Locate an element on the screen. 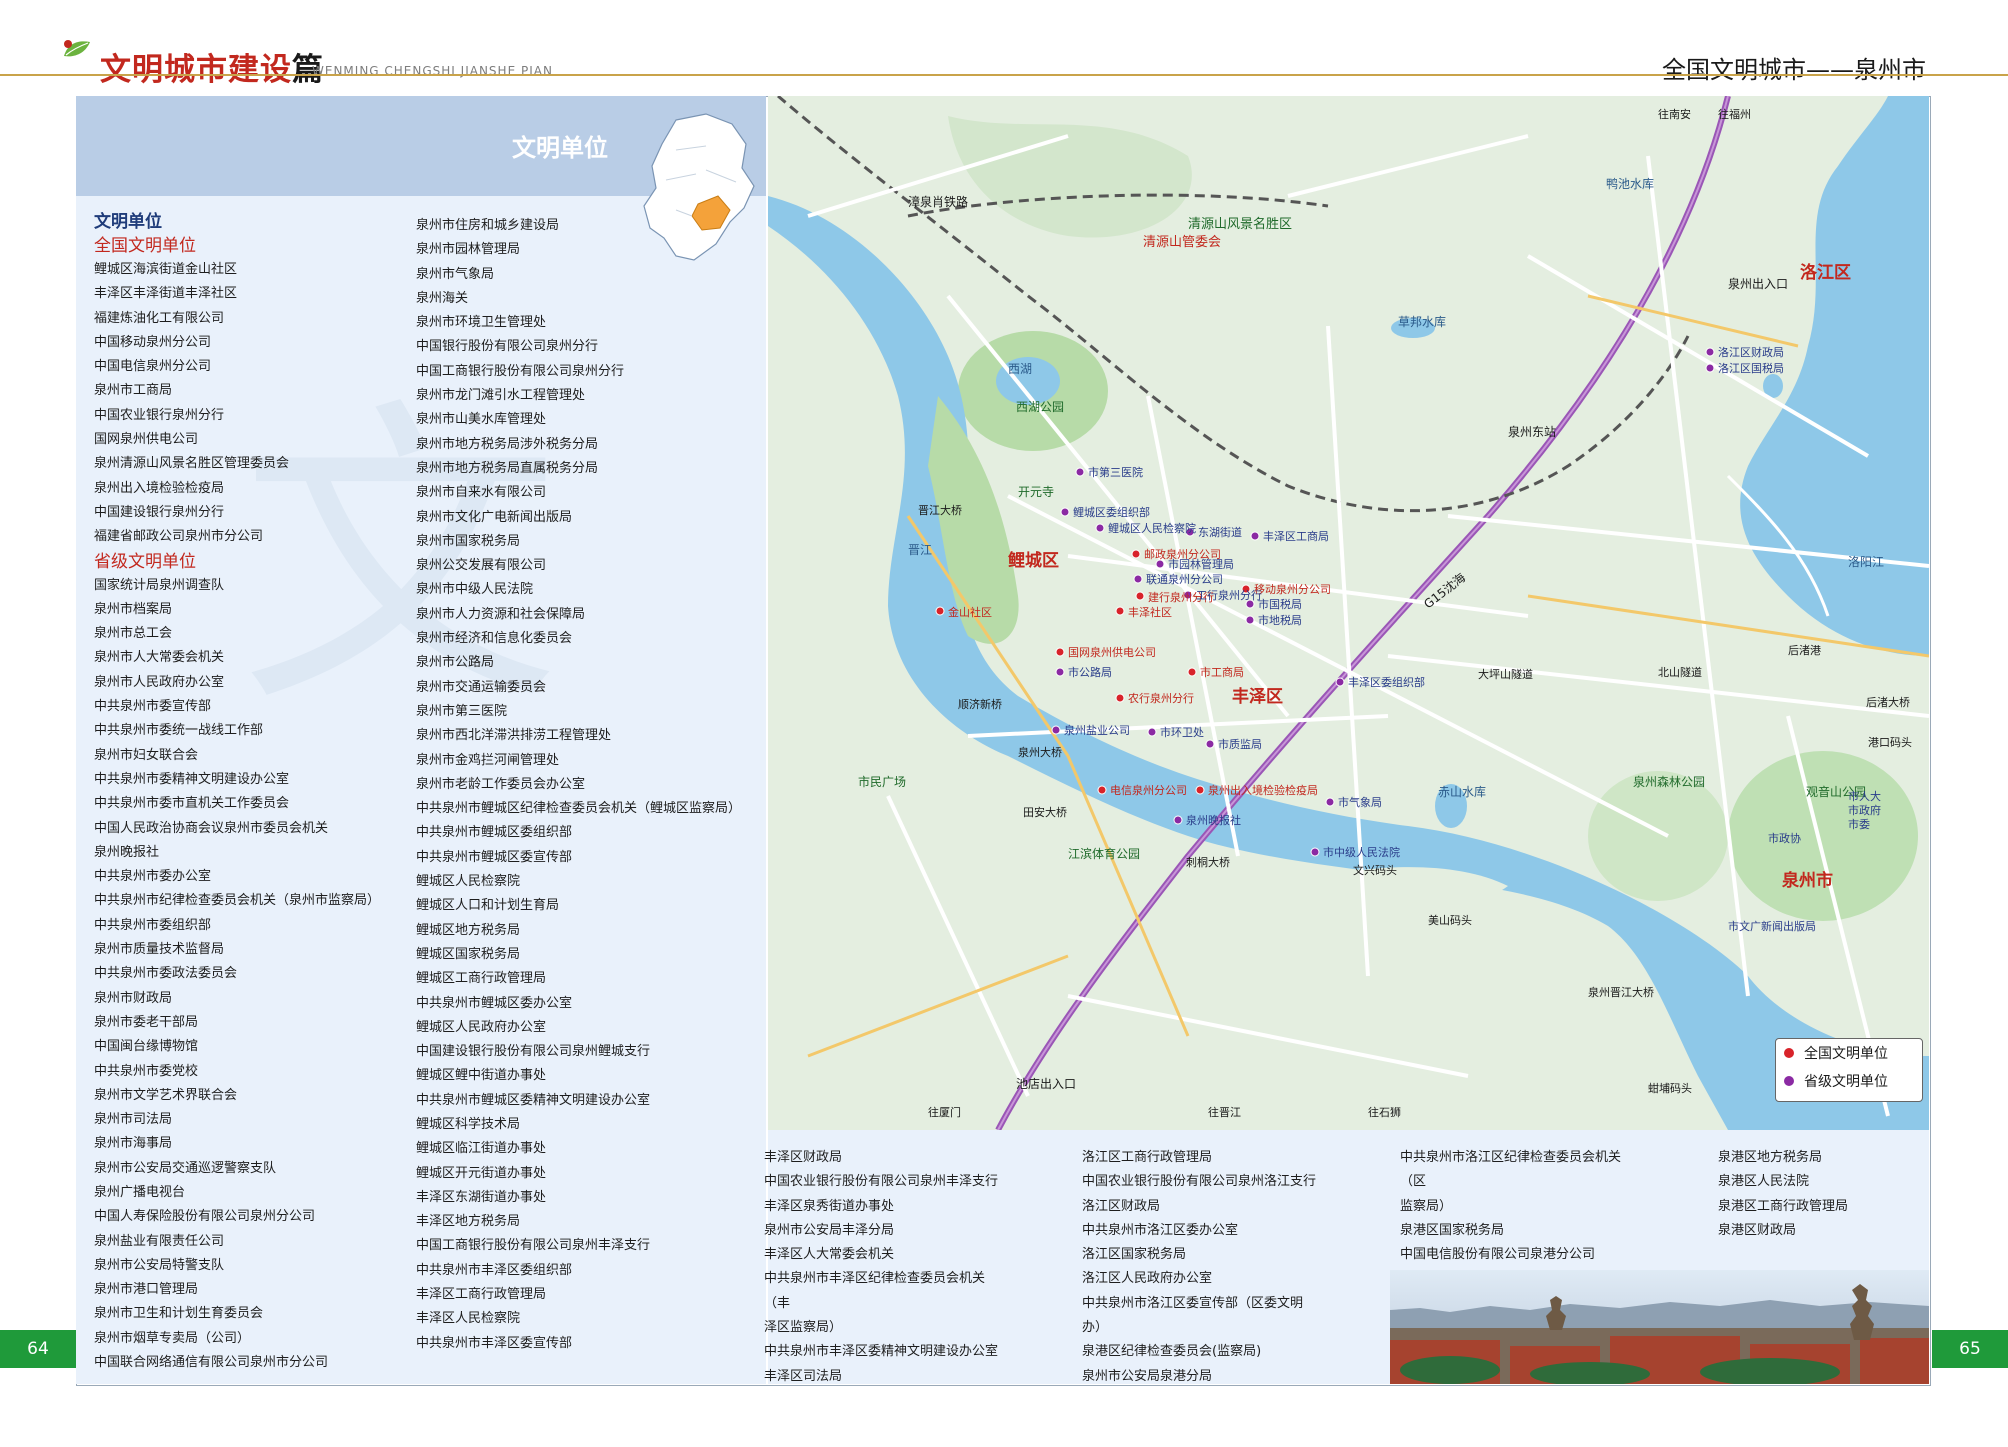 This screenshot has height=1447, width=2008. list-item: 泉州市公安局丰泽分局 is located at coordinates (829, 1230).